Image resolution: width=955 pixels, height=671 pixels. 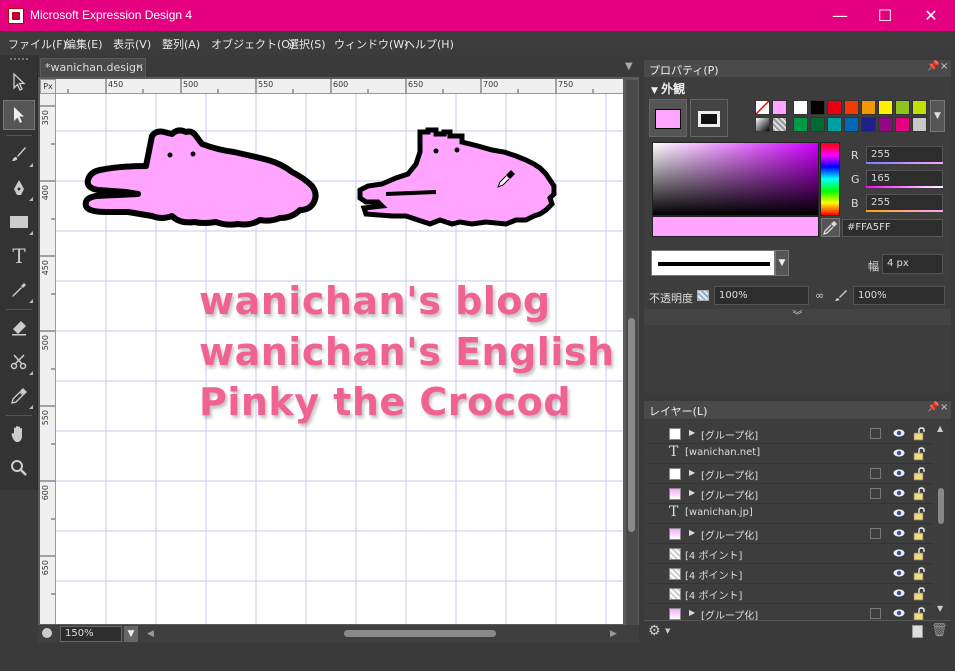 I want to click on appearance-section-title: ▼ 外観, so click(x=668, y=88).